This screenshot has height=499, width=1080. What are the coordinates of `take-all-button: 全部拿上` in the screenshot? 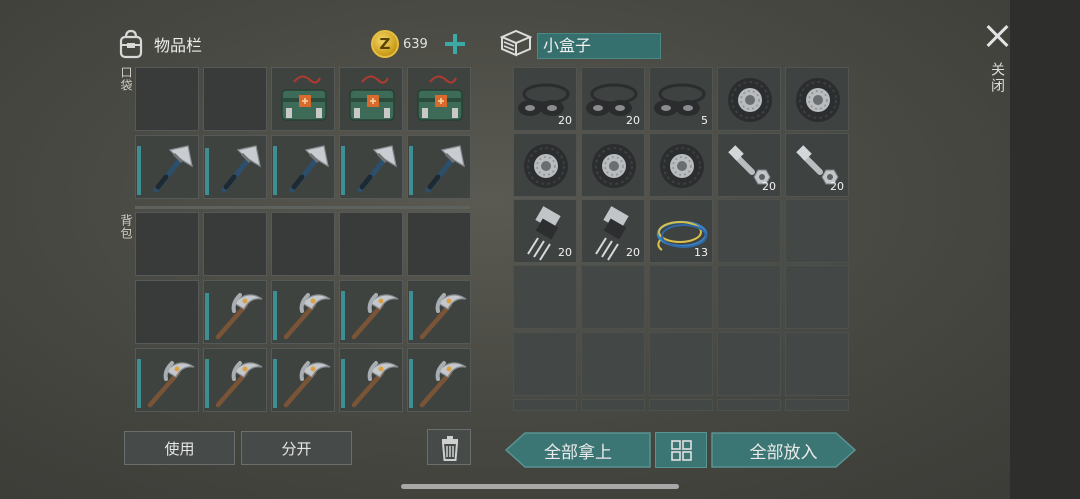 It's located at (578, 450).